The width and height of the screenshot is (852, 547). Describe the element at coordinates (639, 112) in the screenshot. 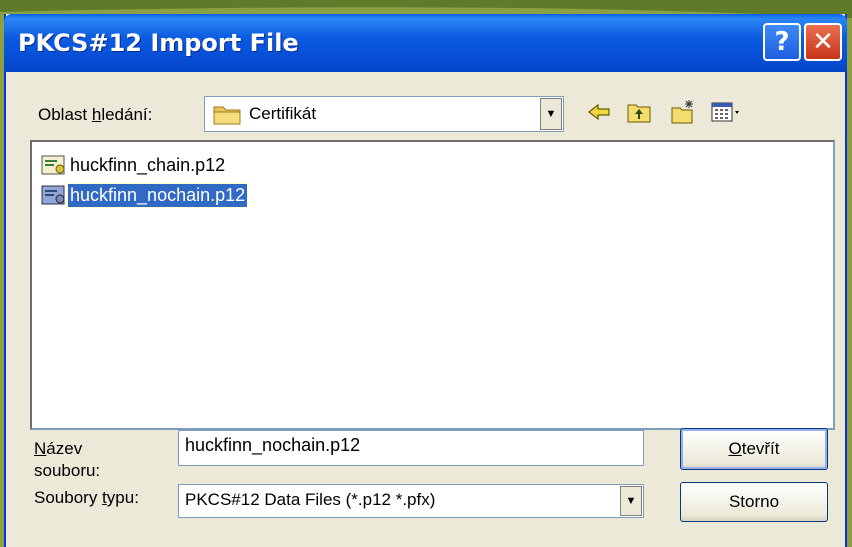

I see `up-folder-icon` at that location.